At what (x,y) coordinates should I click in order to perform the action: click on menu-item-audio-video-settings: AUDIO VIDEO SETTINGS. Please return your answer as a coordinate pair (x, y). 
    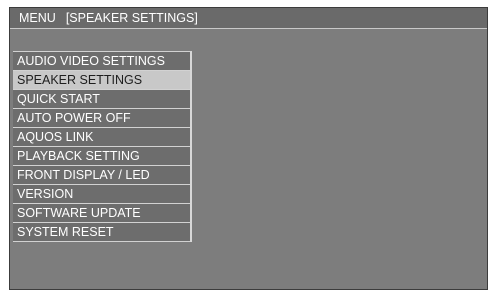
    Looking at the image, I should click on (101, 61).